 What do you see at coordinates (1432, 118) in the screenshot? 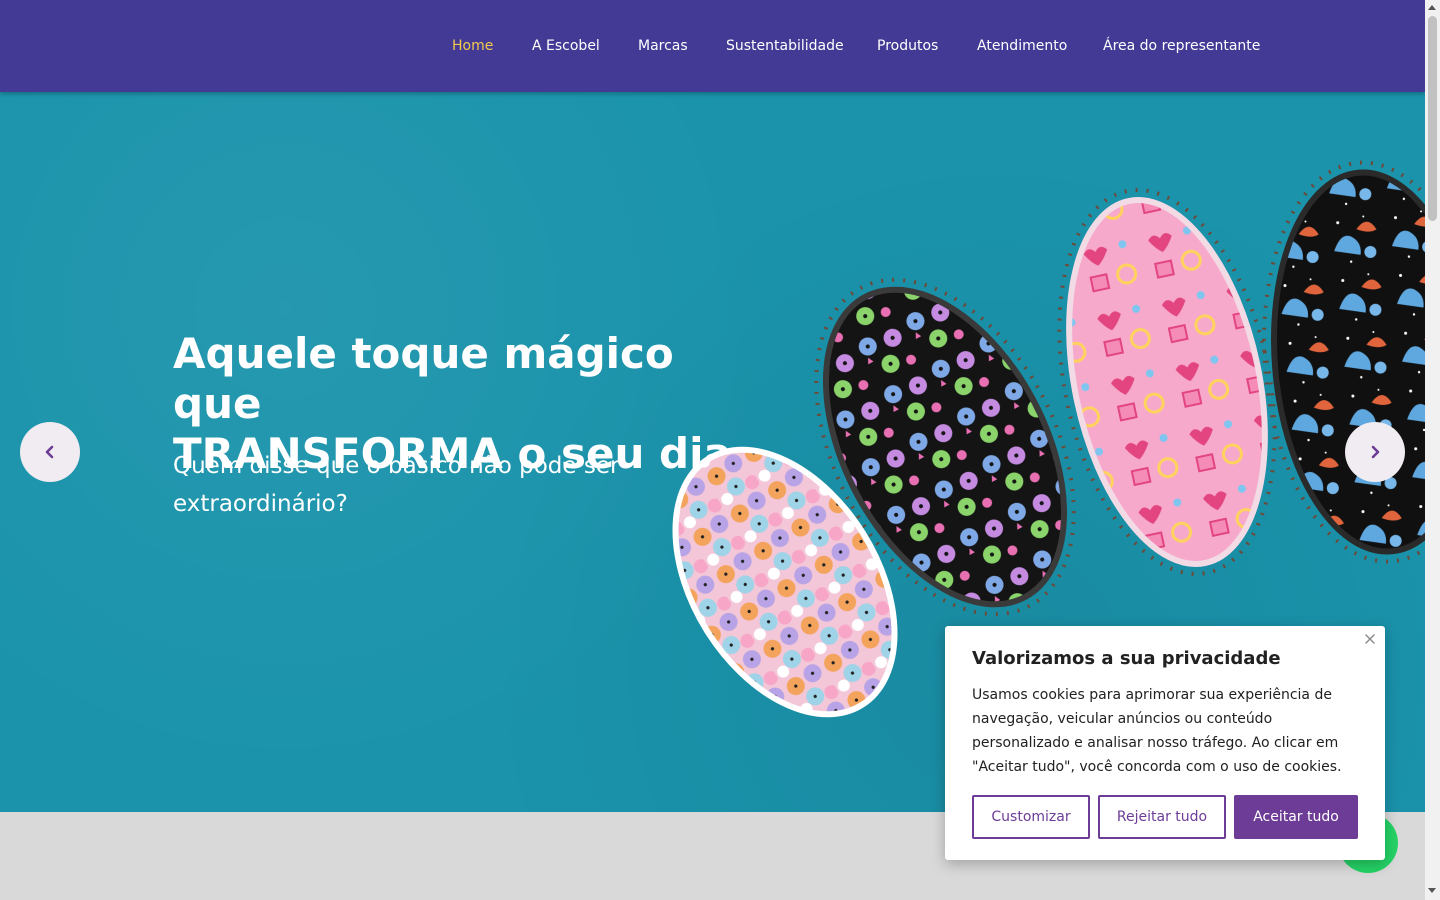
I see `scroll-thumb` at bounding box center [1432, 118].